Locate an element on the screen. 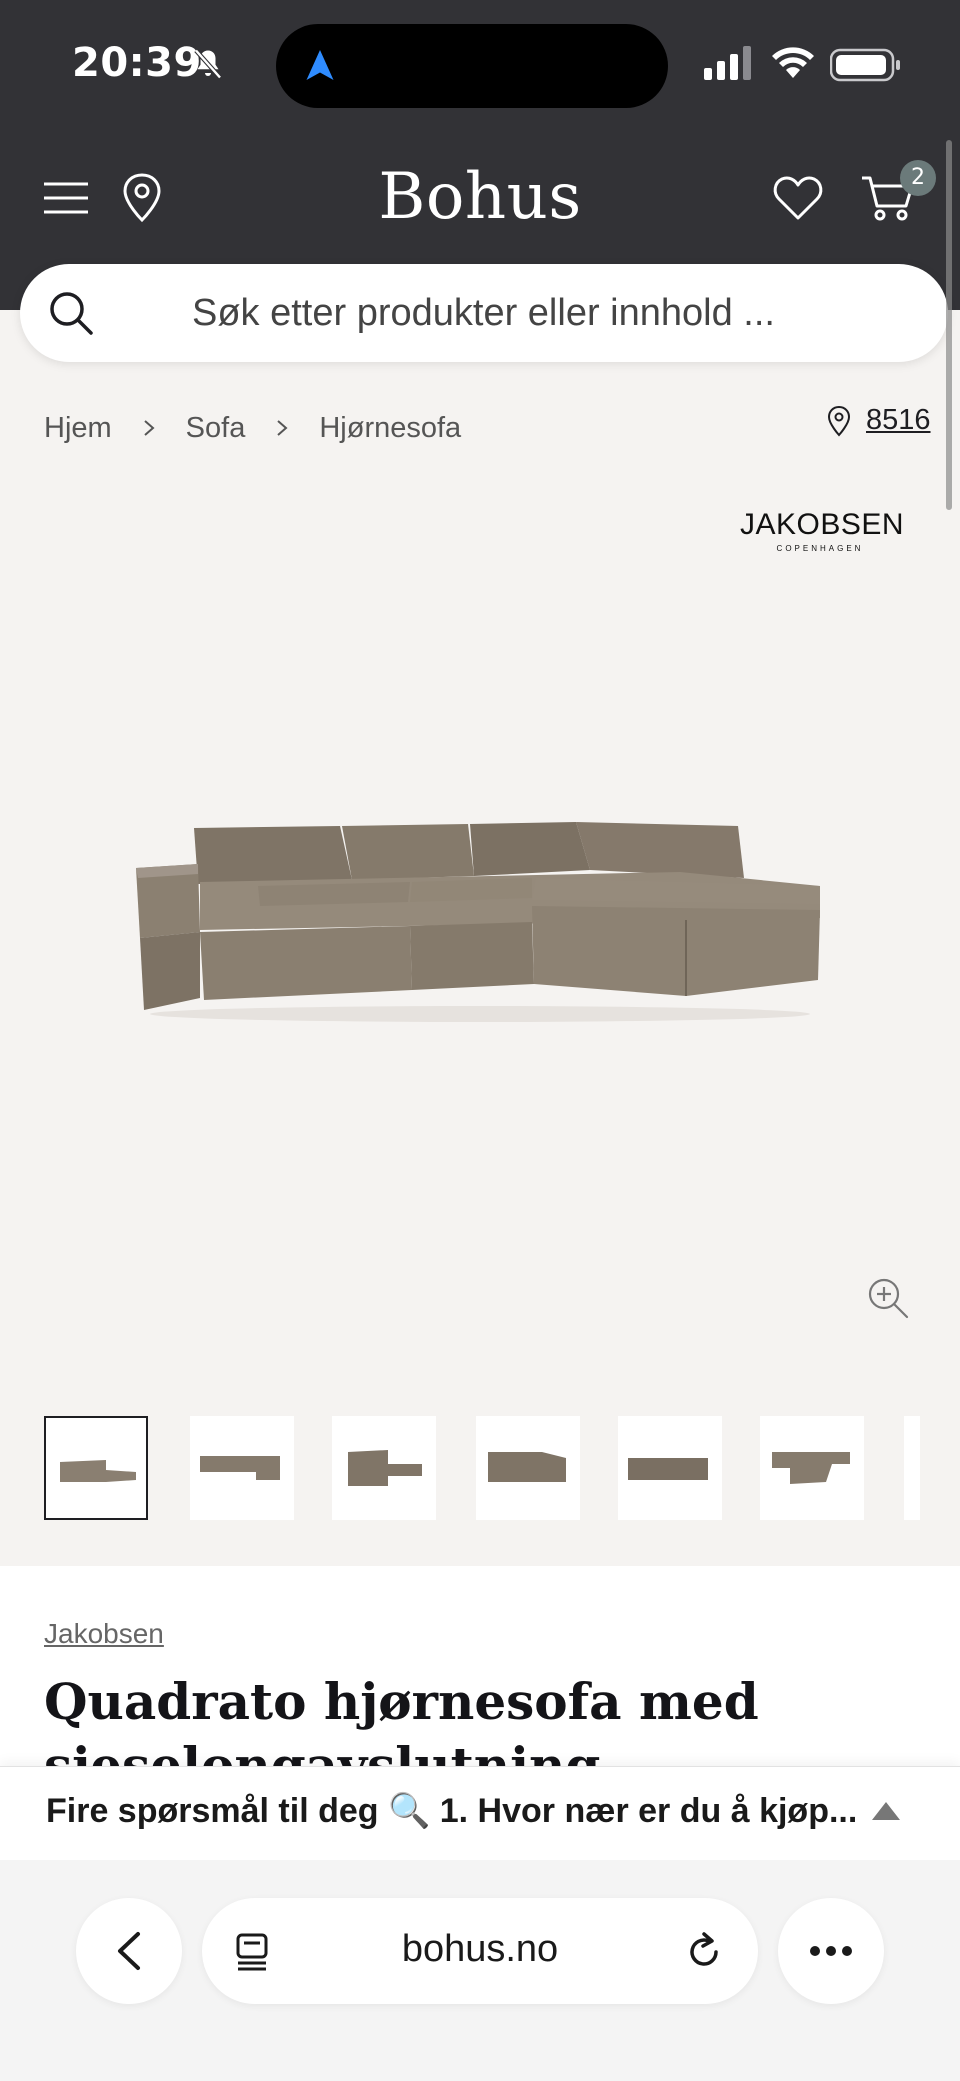  breadcrumb-corner-sofa: Hjørnesofa is located at coordinates (390, 428).